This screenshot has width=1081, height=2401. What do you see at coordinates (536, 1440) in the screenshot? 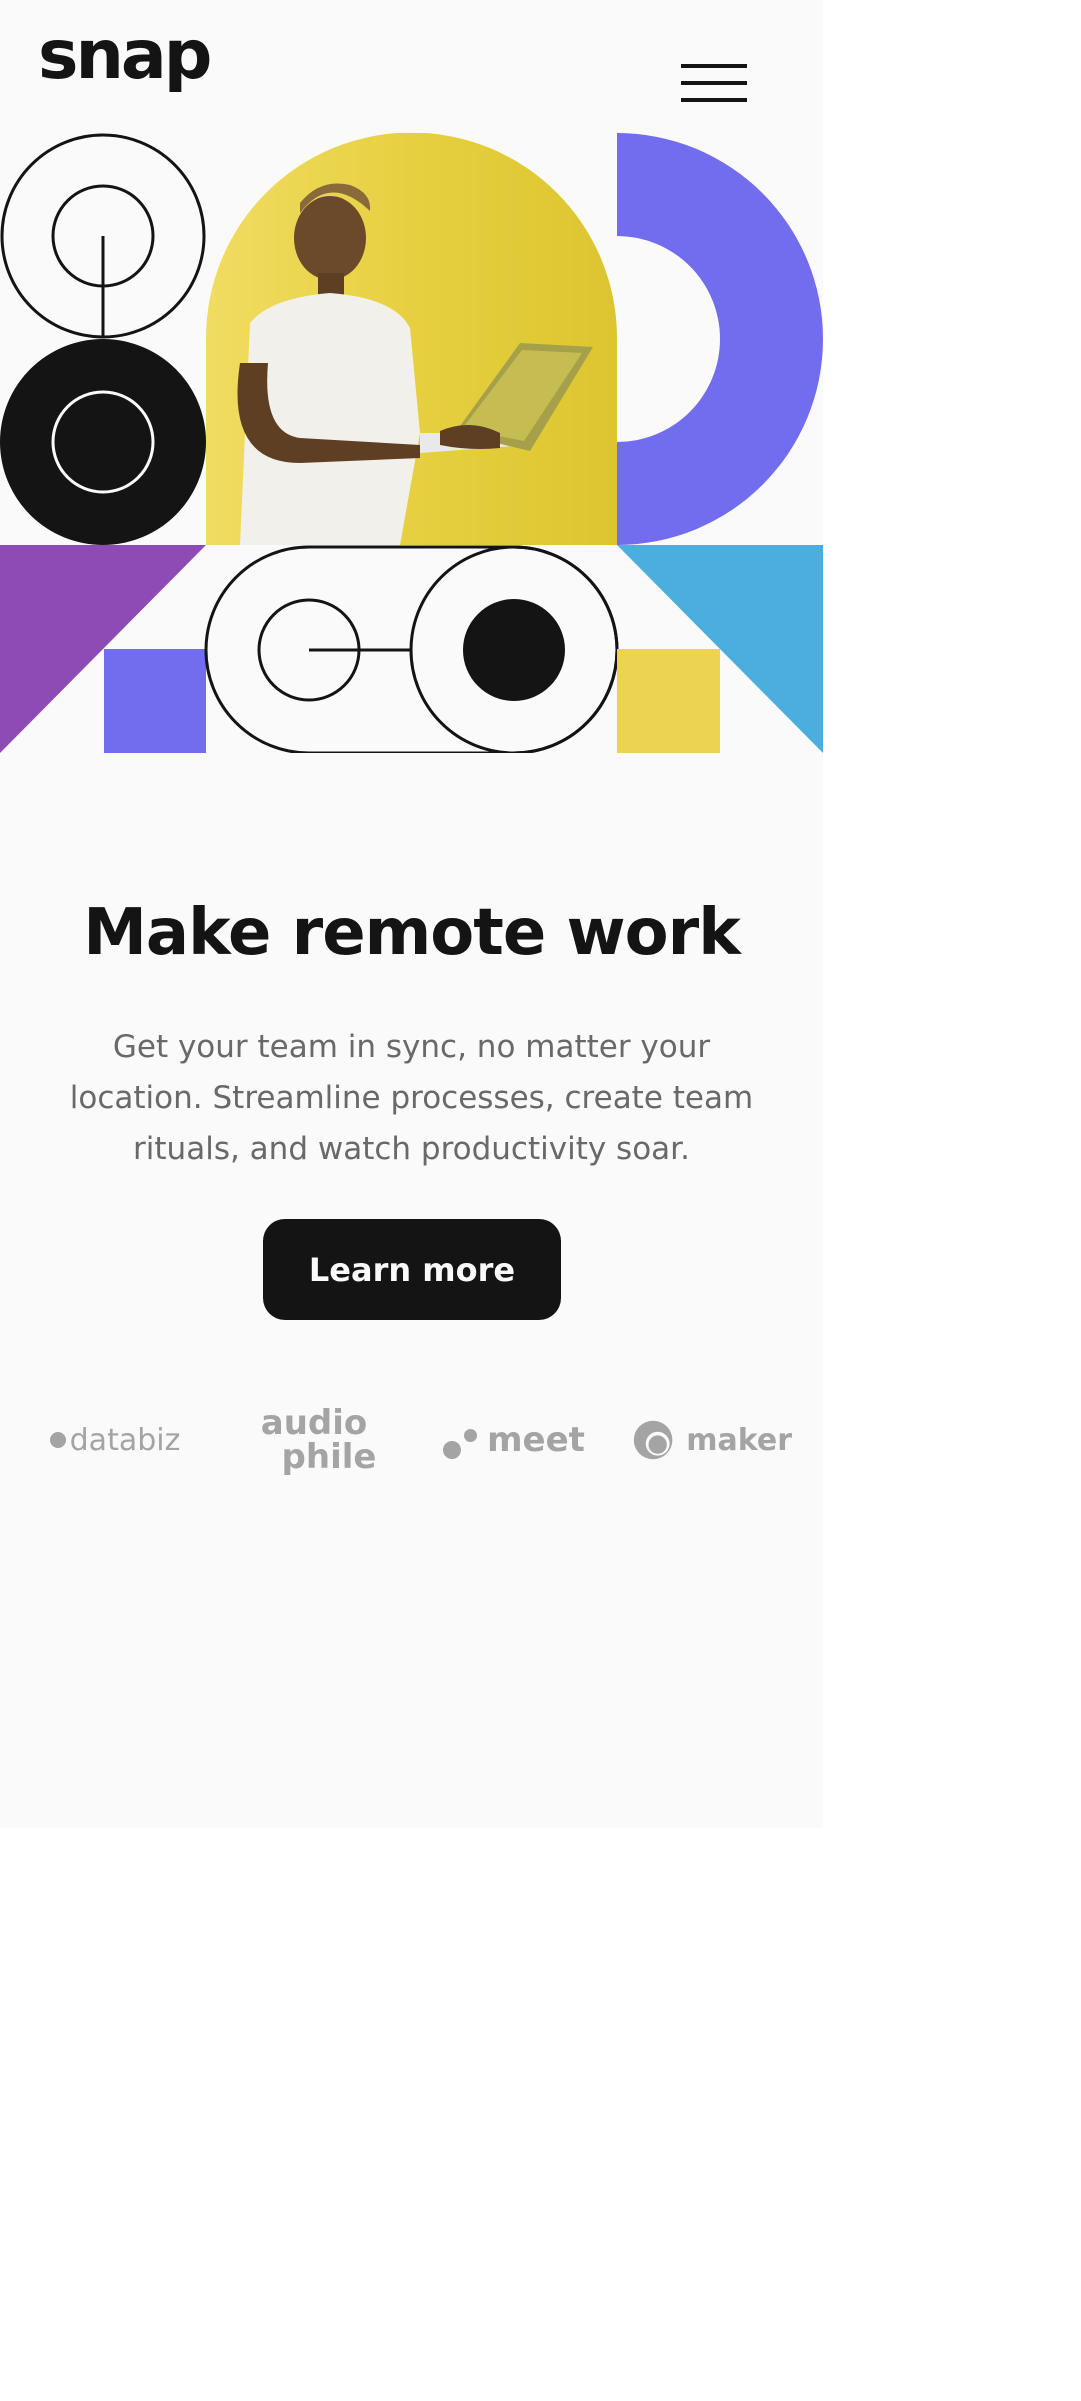
I see `meet-text: meet` at bounding box center [536, 1440].